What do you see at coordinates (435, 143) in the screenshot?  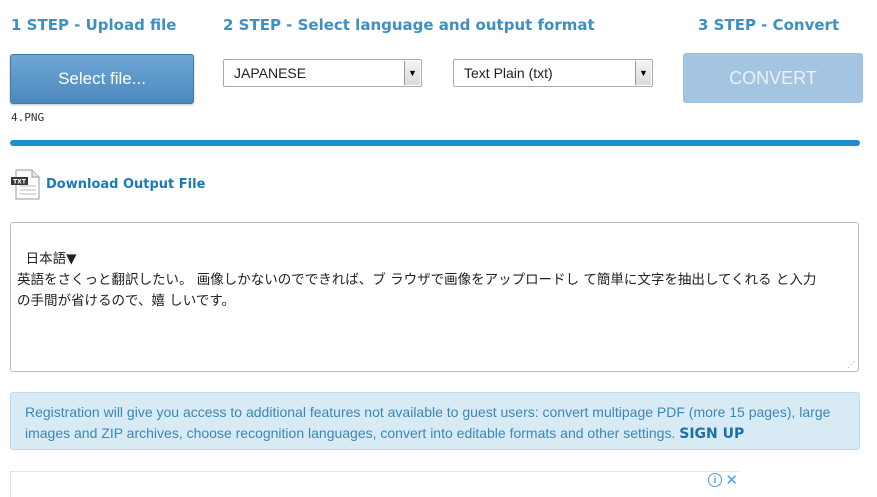 I see `progress-bar` at bounding box center [435, 143].